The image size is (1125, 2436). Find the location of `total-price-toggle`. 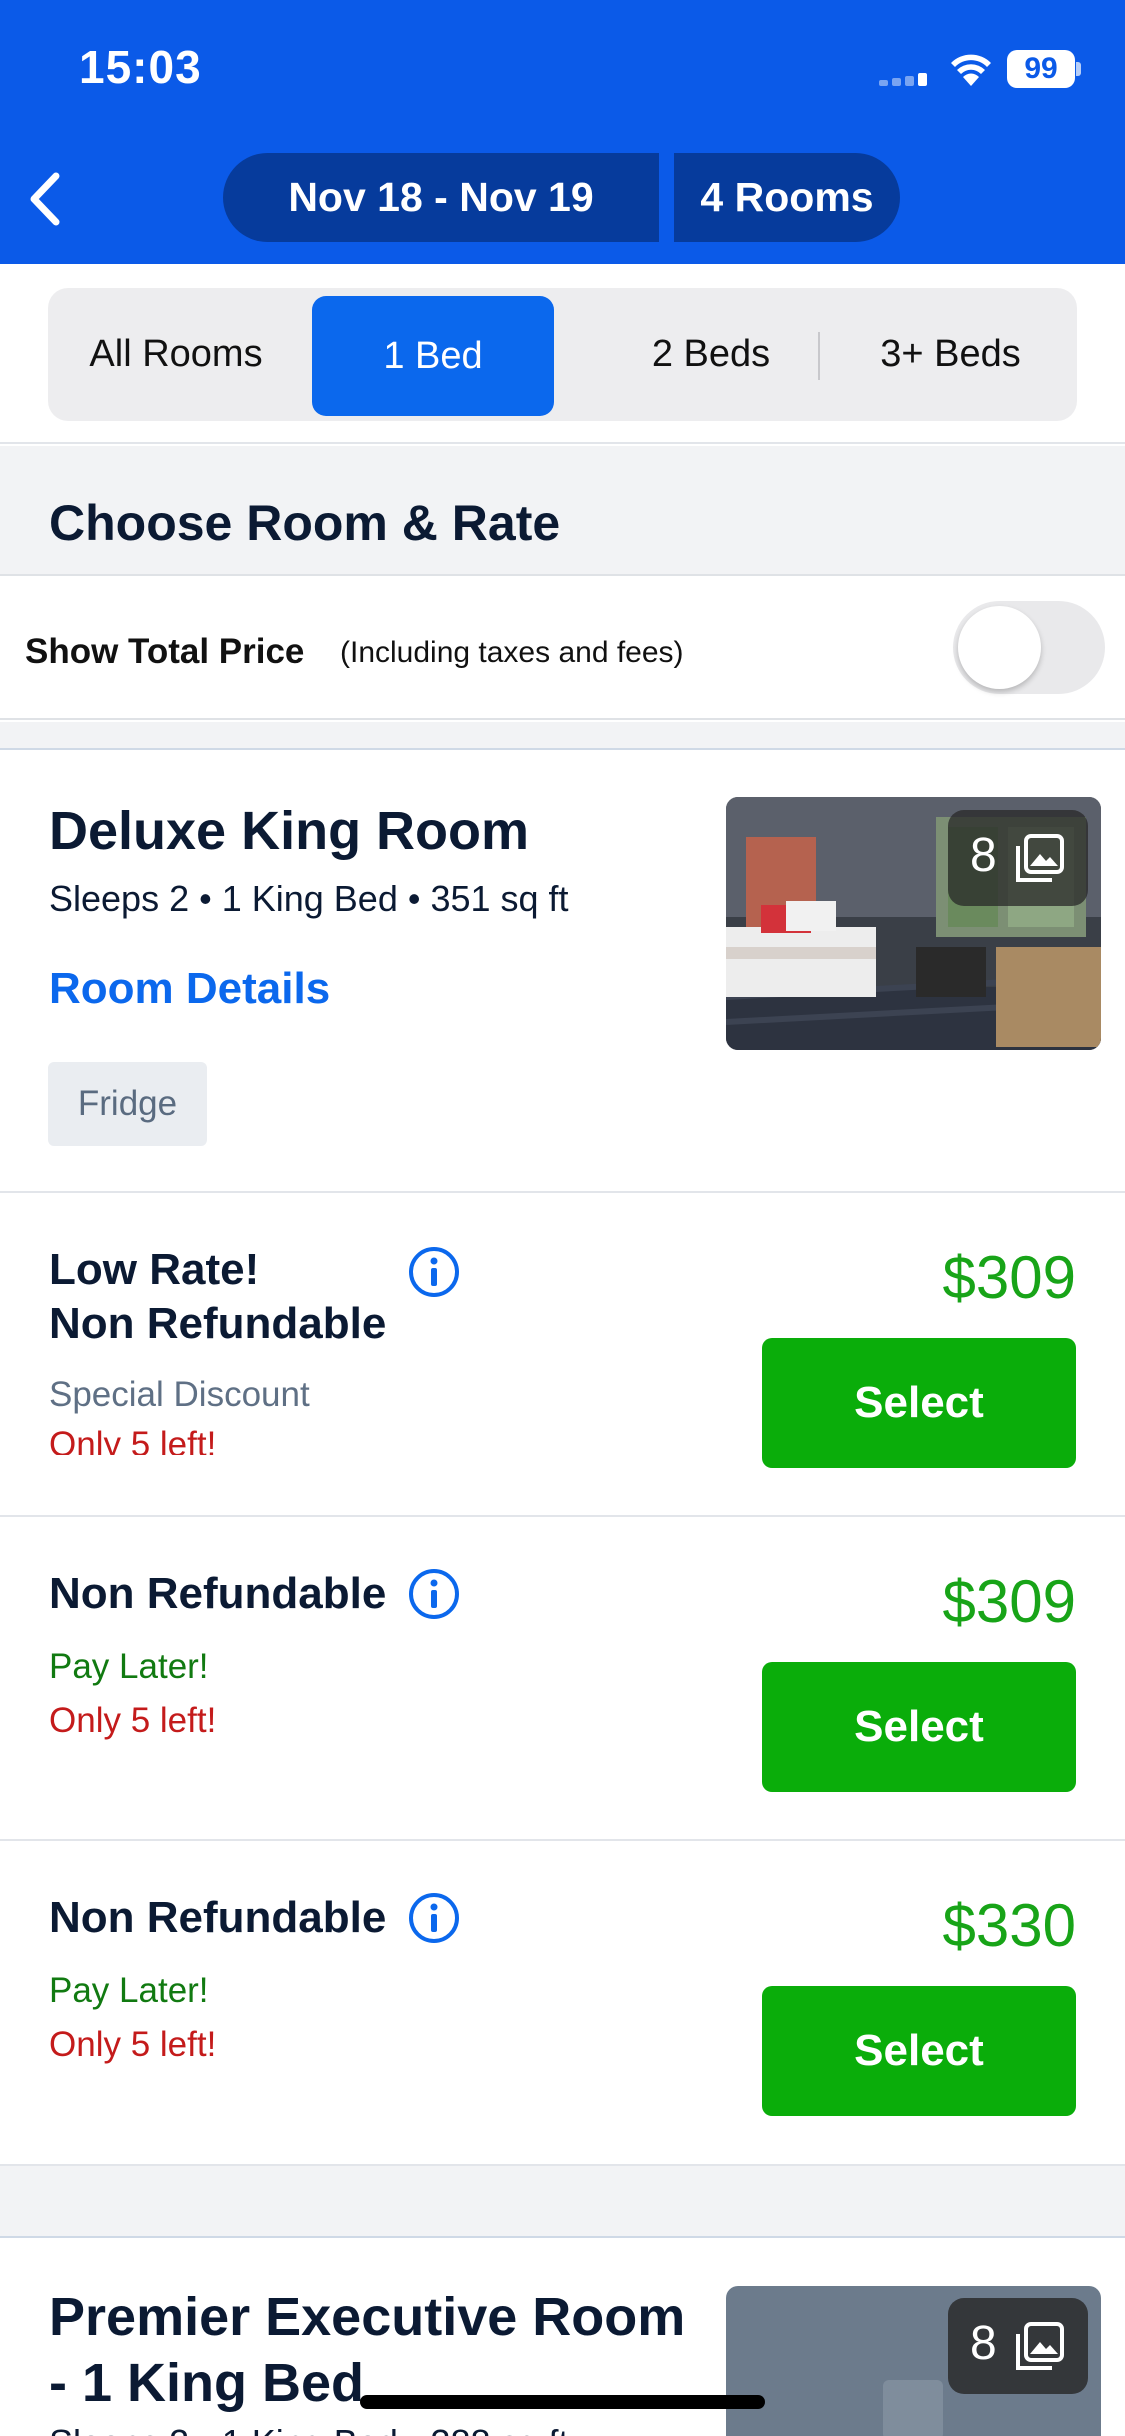

total-price-toggle is located at coordinates (1029, 647).